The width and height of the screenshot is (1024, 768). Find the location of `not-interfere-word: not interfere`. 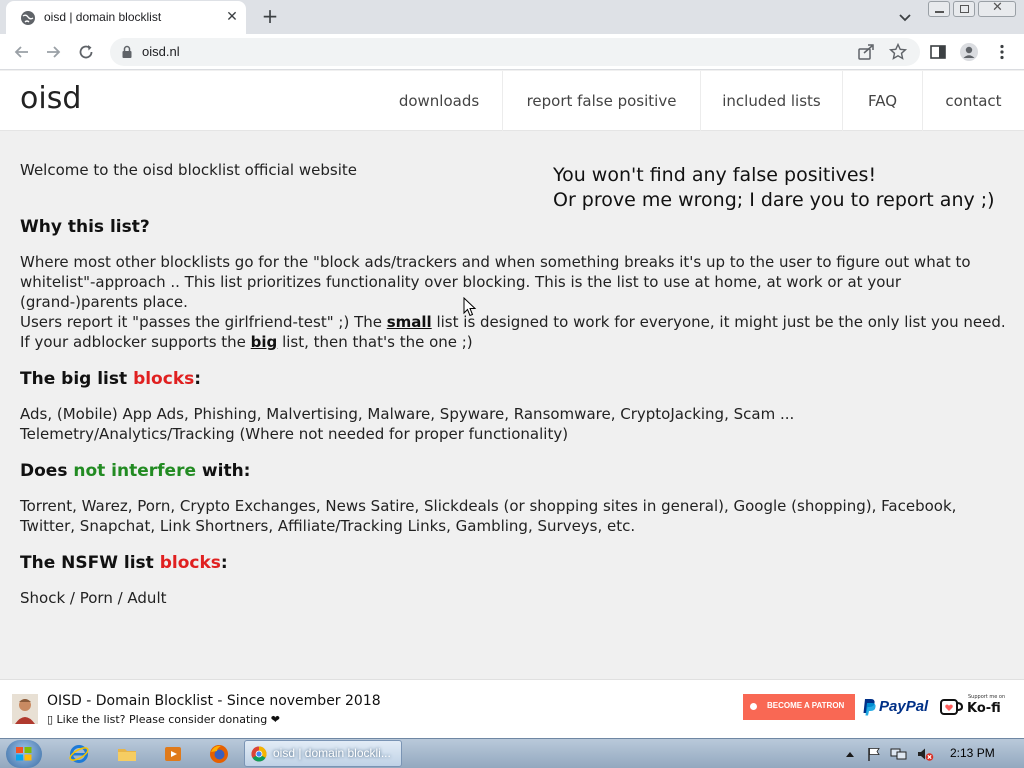

not-interfere-word: not interfere is located at coordinates (134, 471).